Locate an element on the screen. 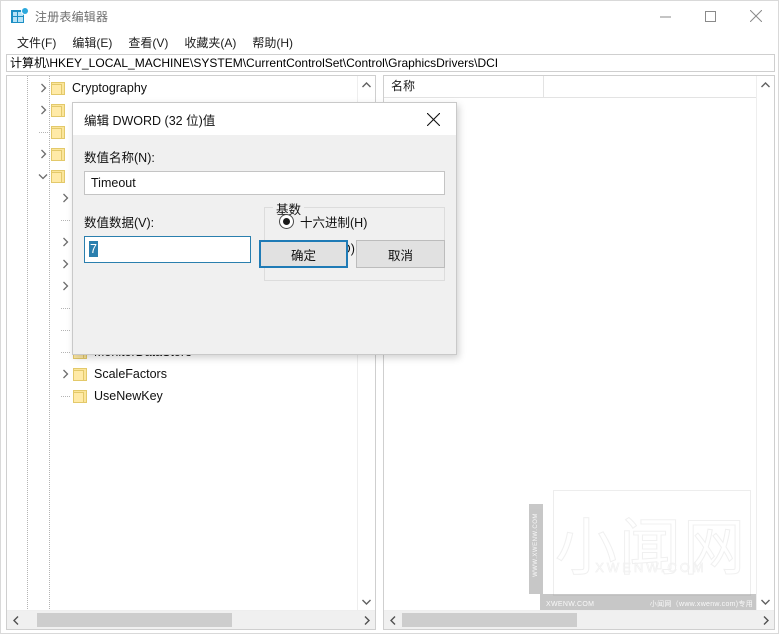 This screenshot has height=634, width=779. window-title: 注册表编辑器 is located at coordinates (72, 16).